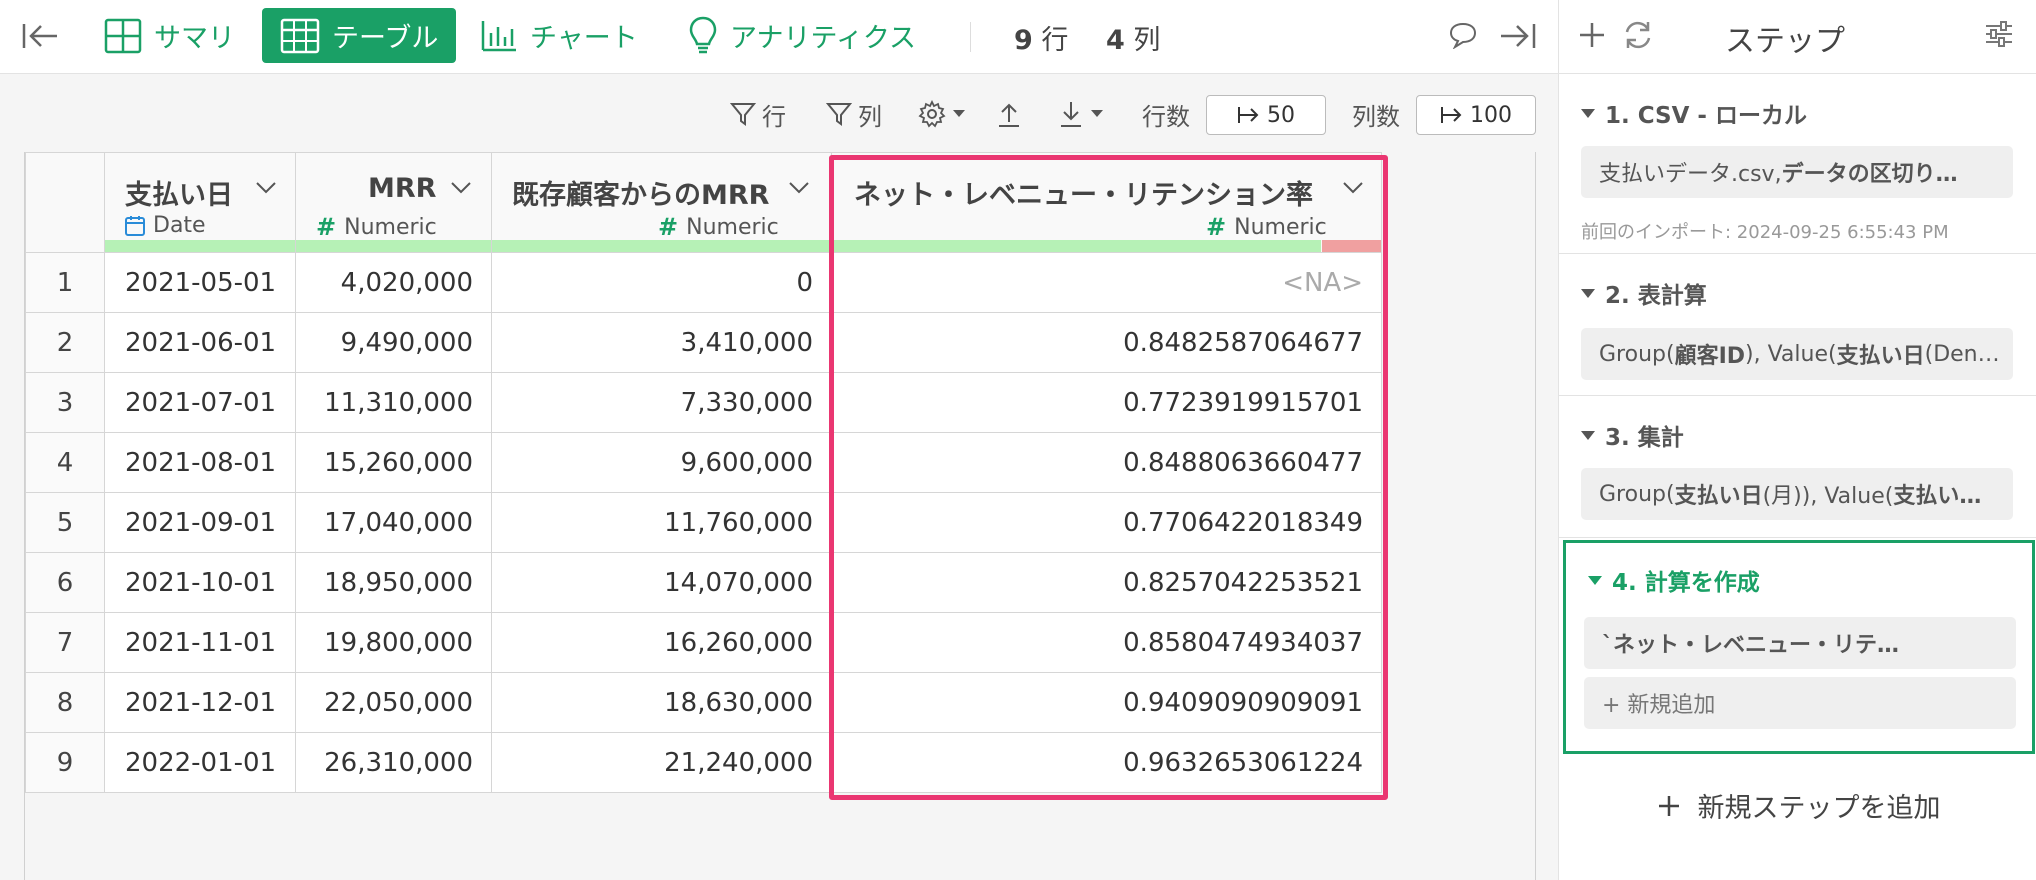 The width and height of the screenshot is (2036, 880). What do you see at coordinates (1009, 114) in the screenshot?
I see `sort-up-button` at bounding box center [1009, 114].